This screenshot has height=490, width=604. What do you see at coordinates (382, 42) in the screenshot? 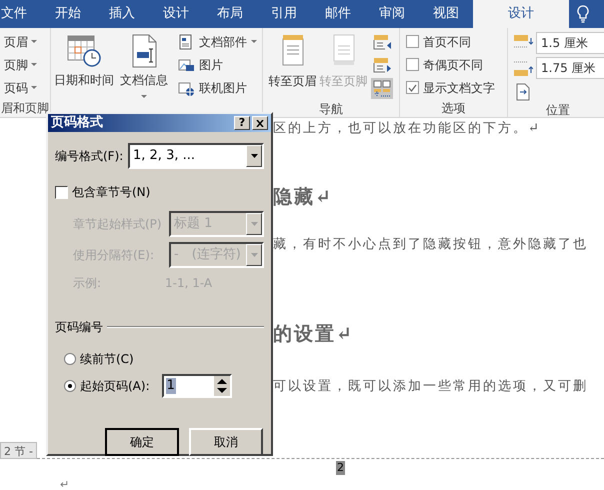
I see `previous-header-icon` at bounding box center [382, 42].